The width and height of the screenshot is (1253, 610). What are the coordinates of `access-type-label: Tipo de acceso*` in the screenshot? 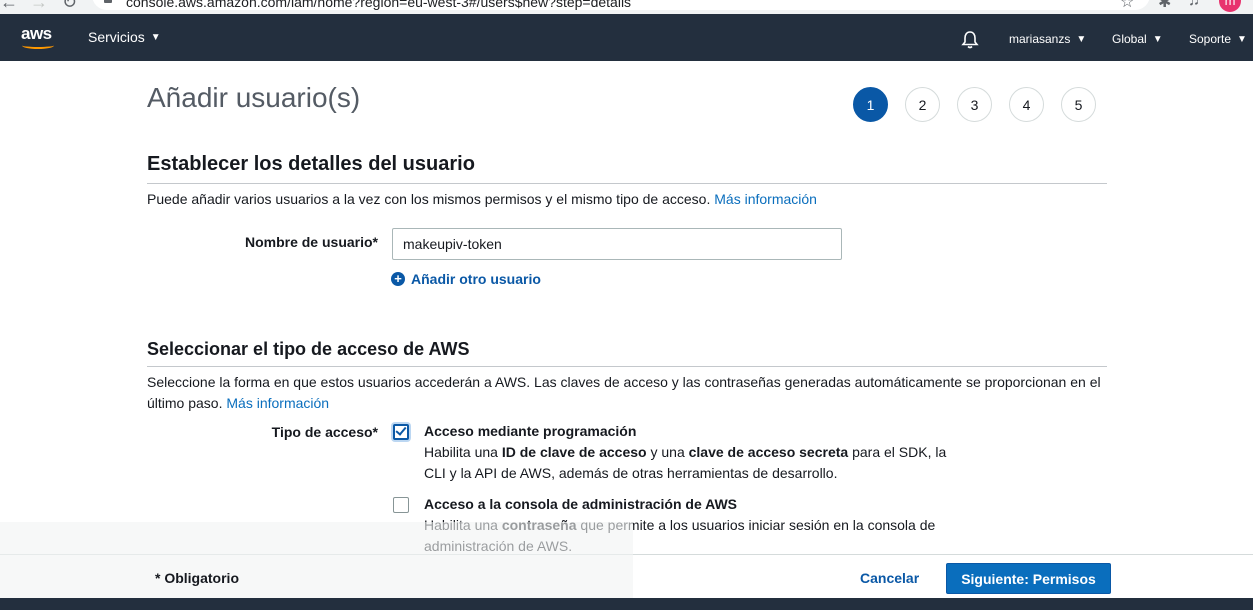 It's located at (324, 432).